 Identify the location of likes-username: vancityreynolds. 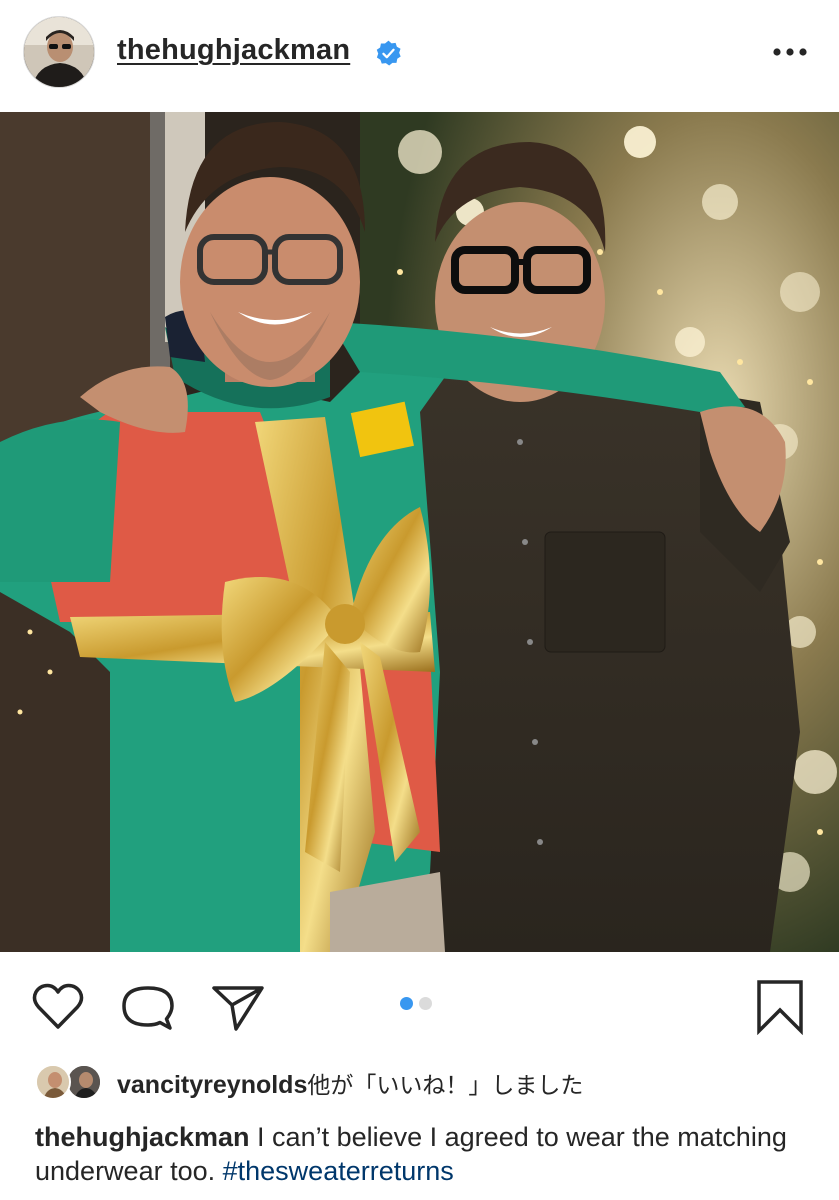
(212, 1085).